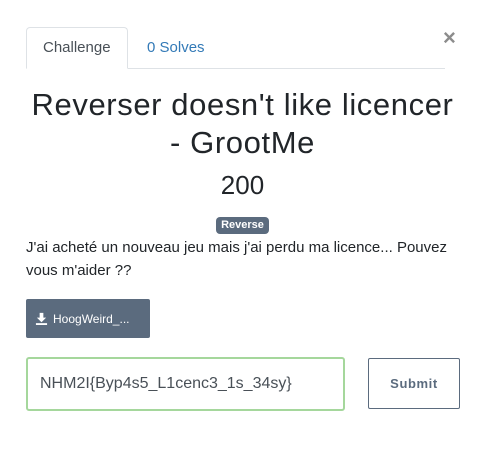 The height and width of the screenshot is (454, 489). What do you see at coordinates (449, 38) in the screenshot?
I see `close-icon: ×` at bounding box center [449, 38].